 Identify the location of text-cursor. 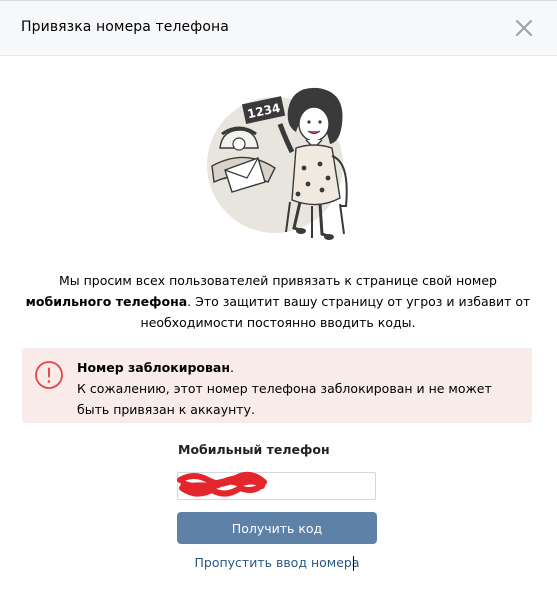
(353, 563).